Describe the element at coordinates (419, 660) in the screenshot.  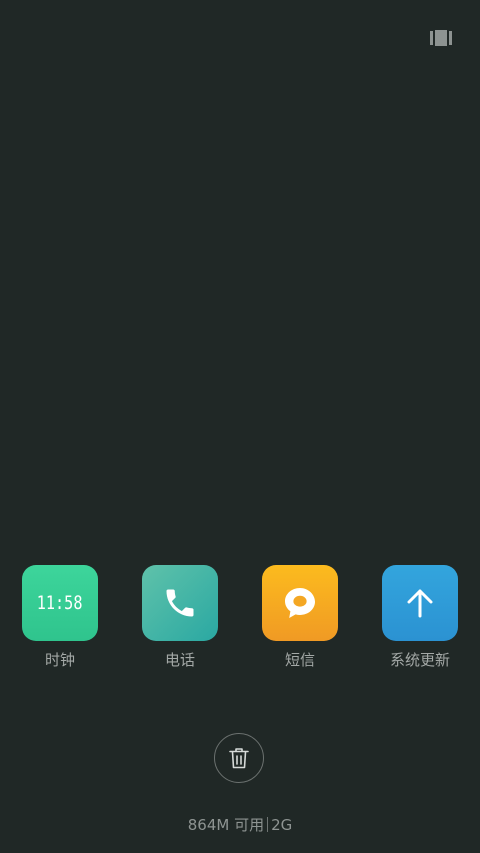
I see `recent-app-label: 系统更新` at that location.